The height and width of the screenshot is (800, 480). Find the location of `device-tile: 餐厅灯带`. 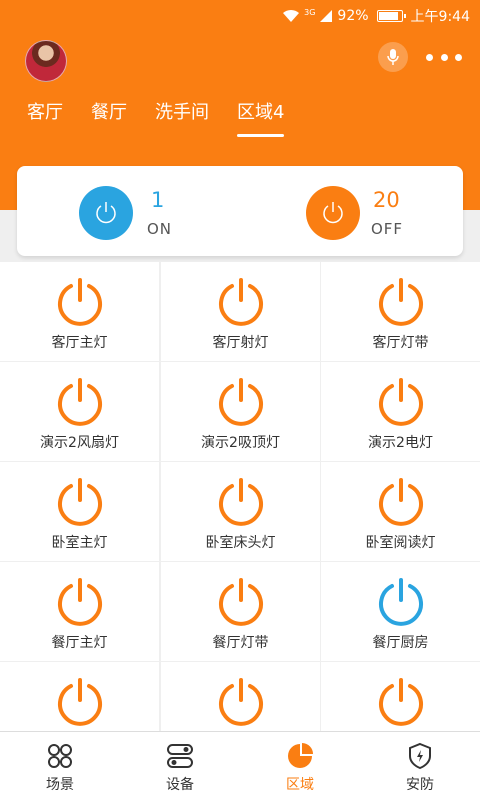

device-tile: 餐厅灯带 is located at coordinates (240, 611).